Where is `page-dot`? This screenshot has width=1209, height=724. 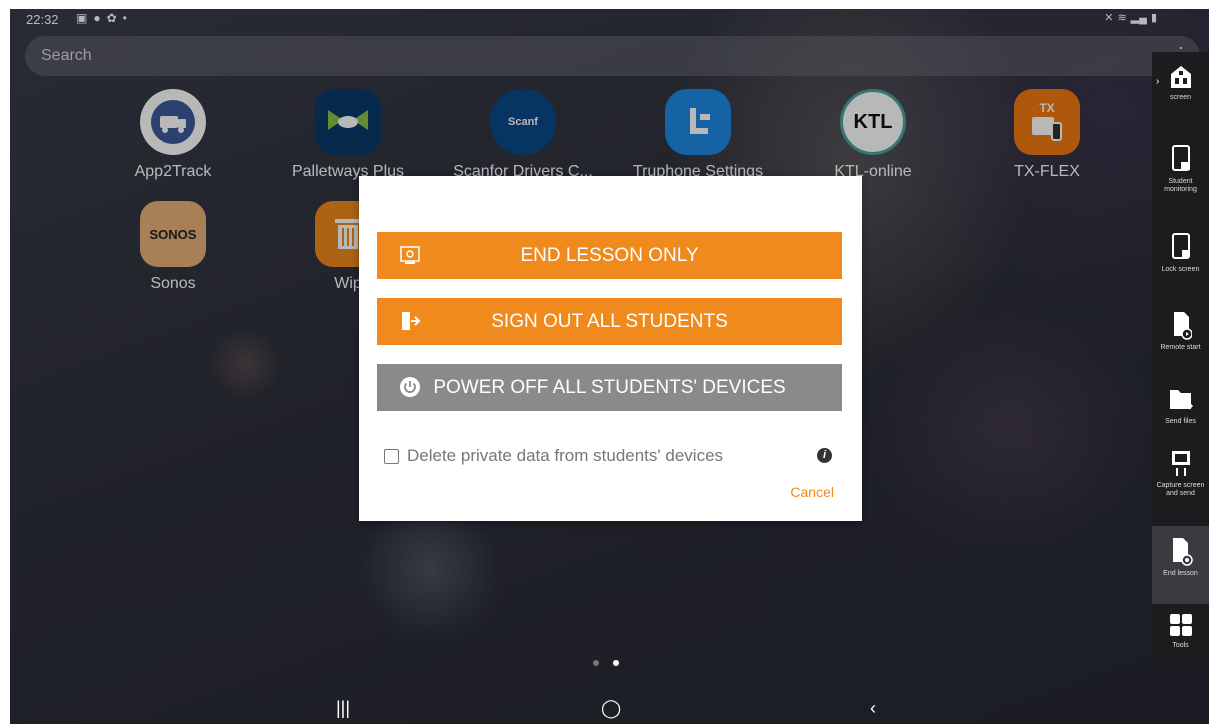 page-dot is located at coordinates (596, 663).